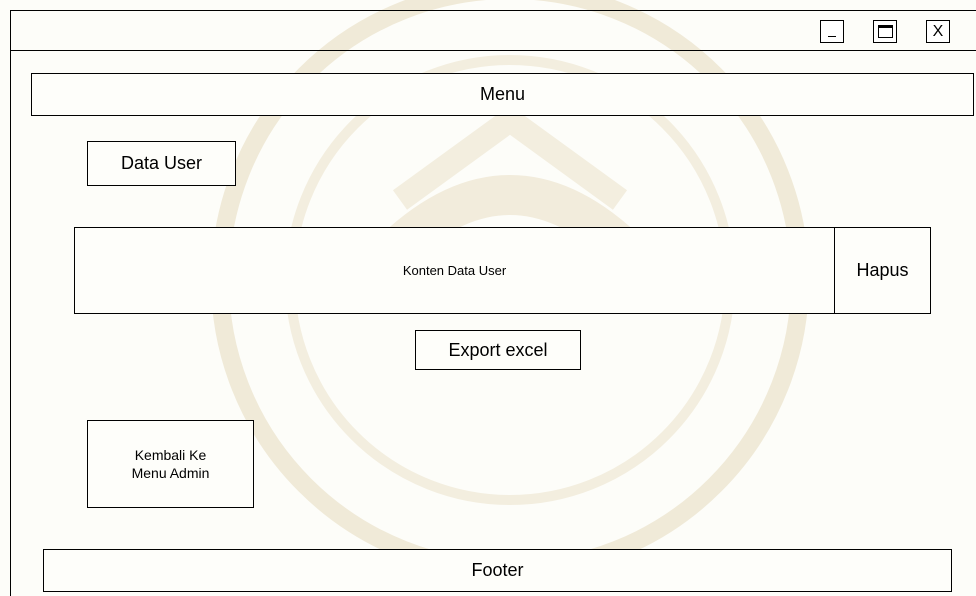 This screenshot has height=596, width=976. What do you see at coordinates (170, 464) in the screenshot?
I see `back-to-admin-menu-button: Kembali Ke Menu Admin` at bounding box center [170, 464].